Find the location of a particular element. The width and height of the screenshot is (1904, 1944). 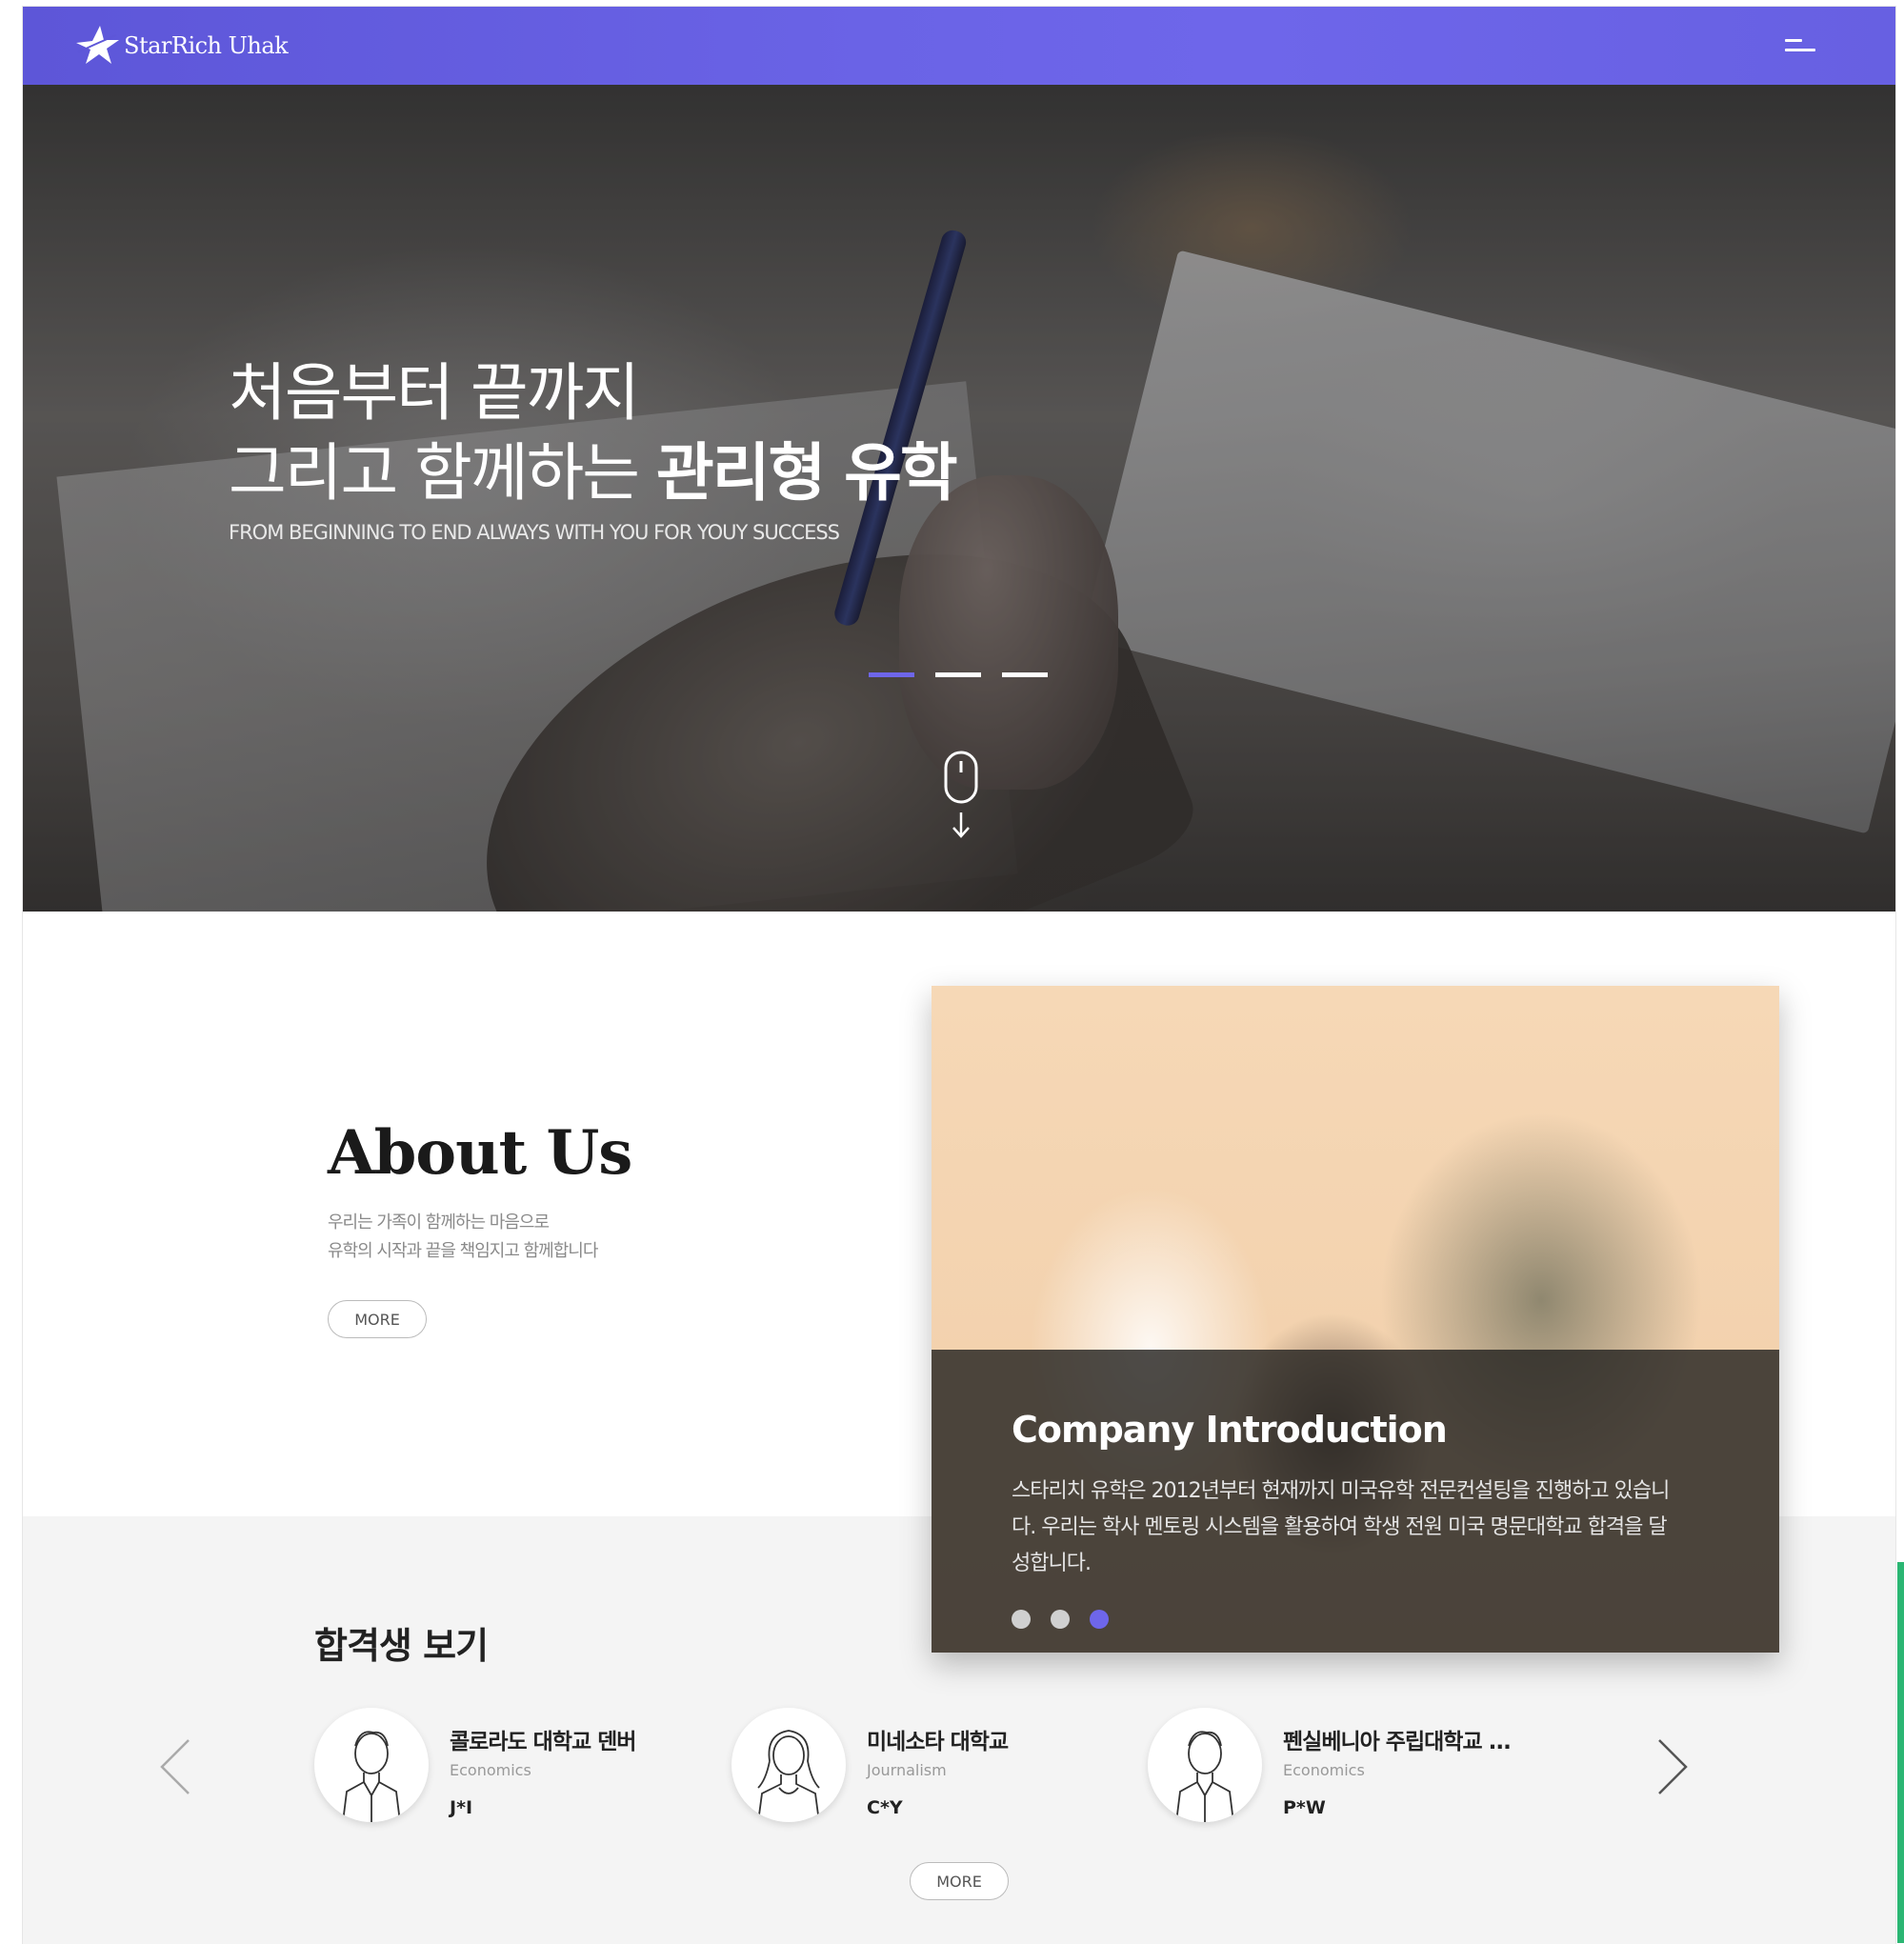

graduate-card: 콜로라도 대학교 덴버 Economics J*I is located at coordinates (505, 1768).